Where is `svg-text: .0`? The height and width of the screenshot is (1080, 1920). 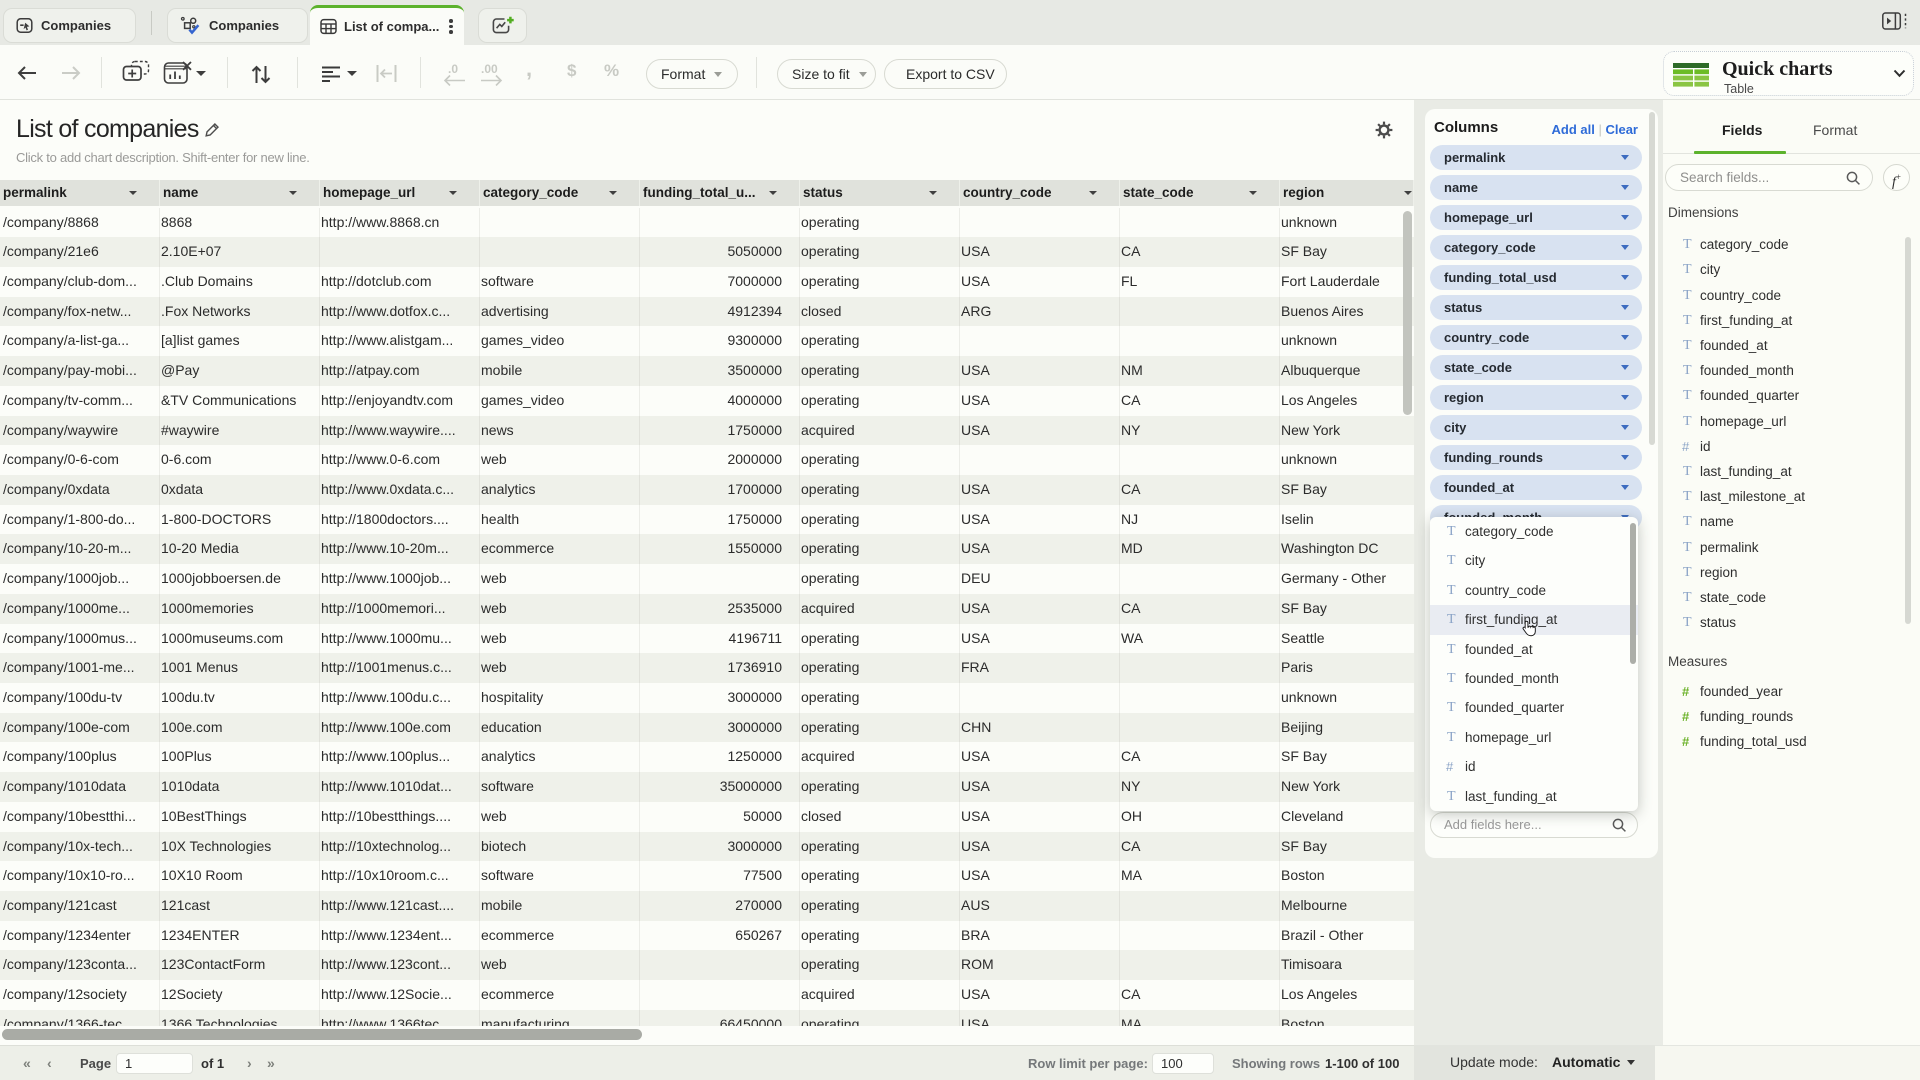
svg-text: .0 is located at coordinates (453, 69).